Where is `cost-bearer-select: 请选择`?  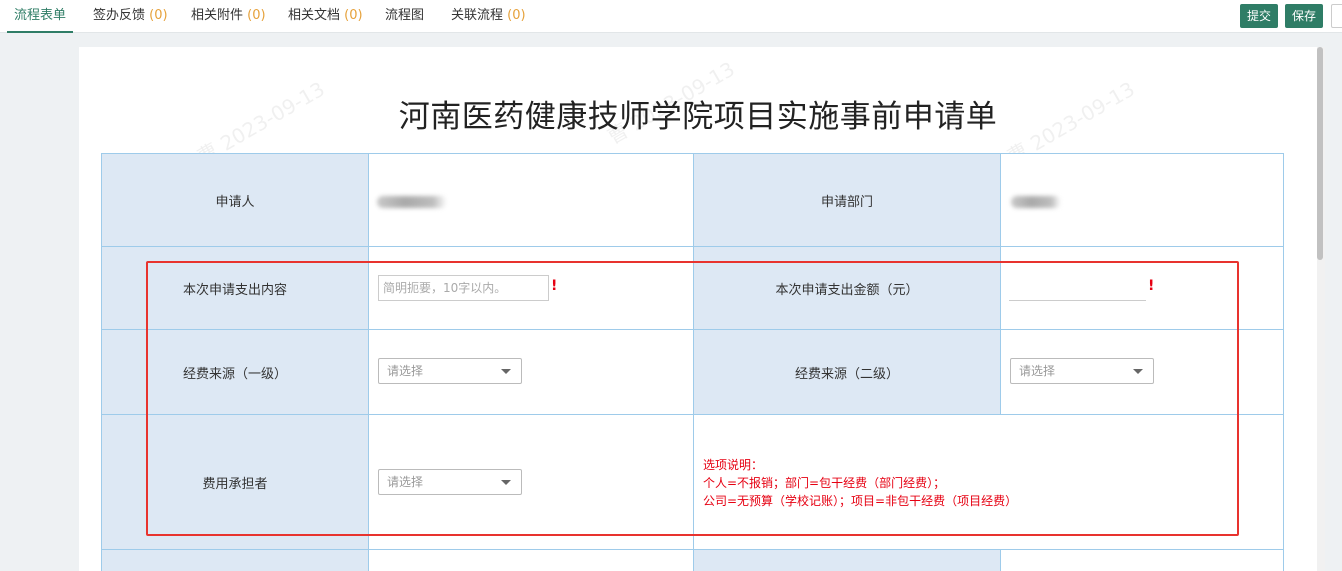 cost-bearer-select: 请选择 is located at coordinates (450, 482).